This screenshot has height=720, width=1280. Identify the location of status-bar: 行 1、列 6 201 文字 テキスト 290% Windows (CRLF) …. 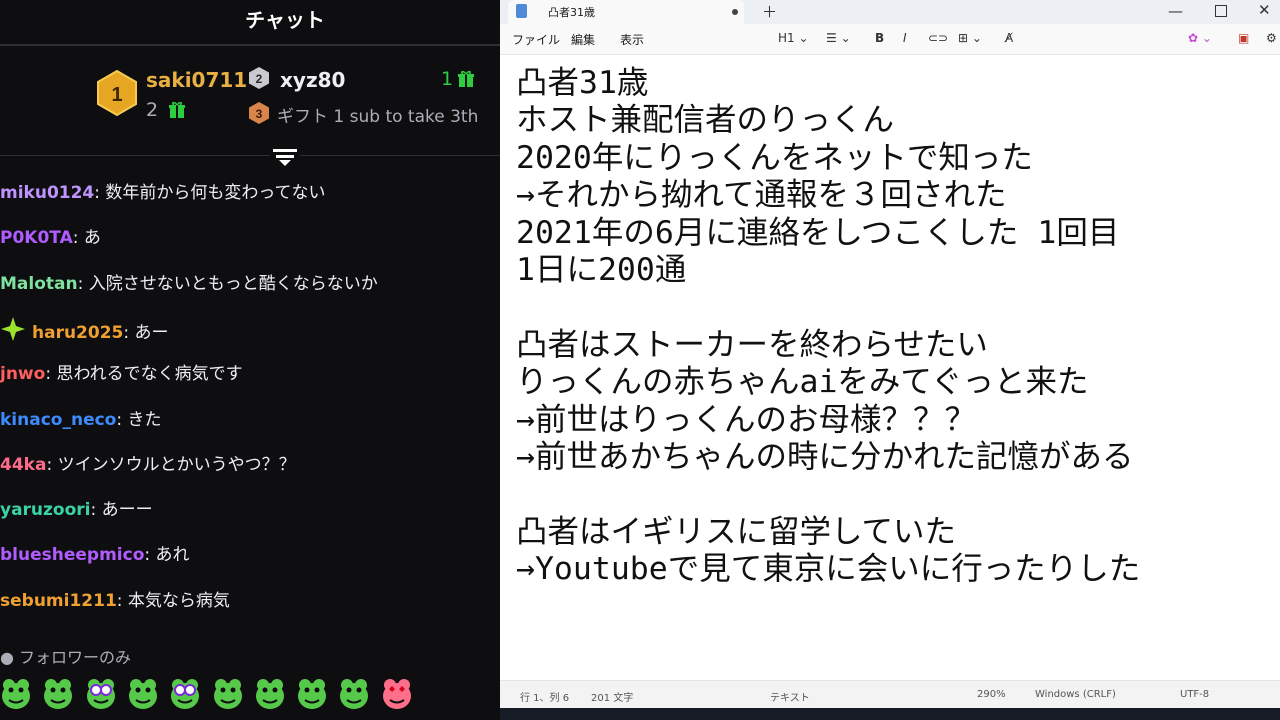
(890, 694).